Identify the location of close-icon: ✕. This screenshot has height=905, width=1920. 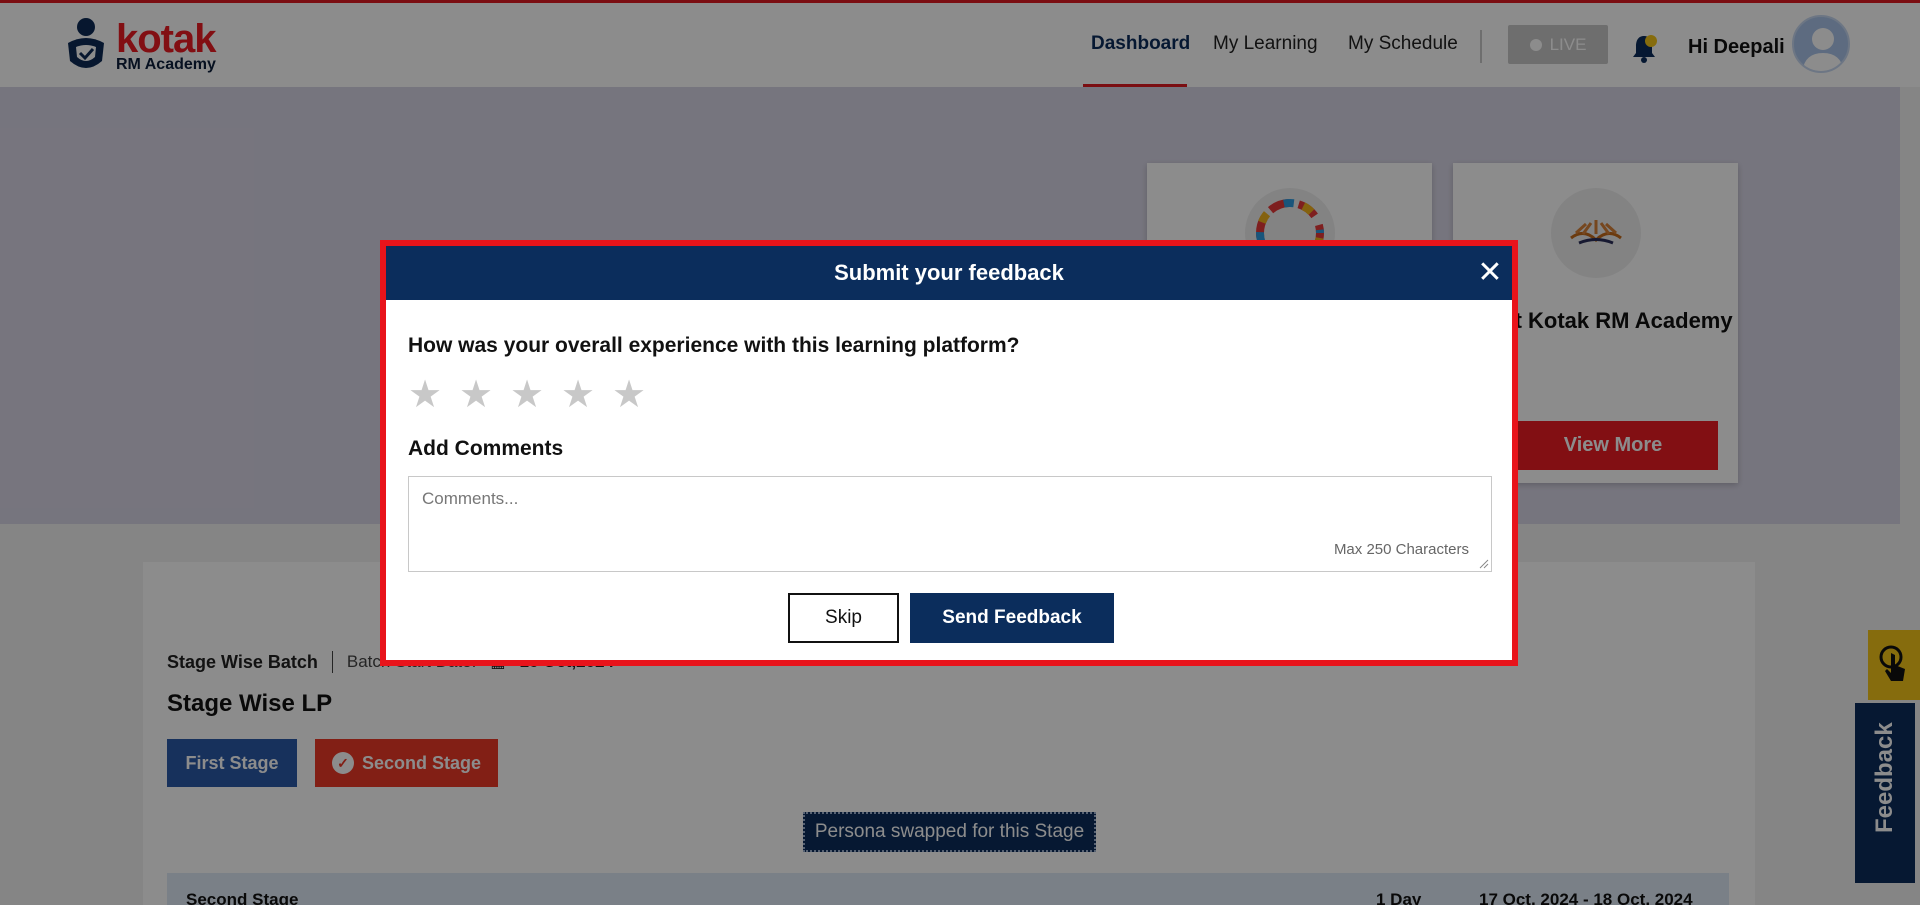
(1490, 273).